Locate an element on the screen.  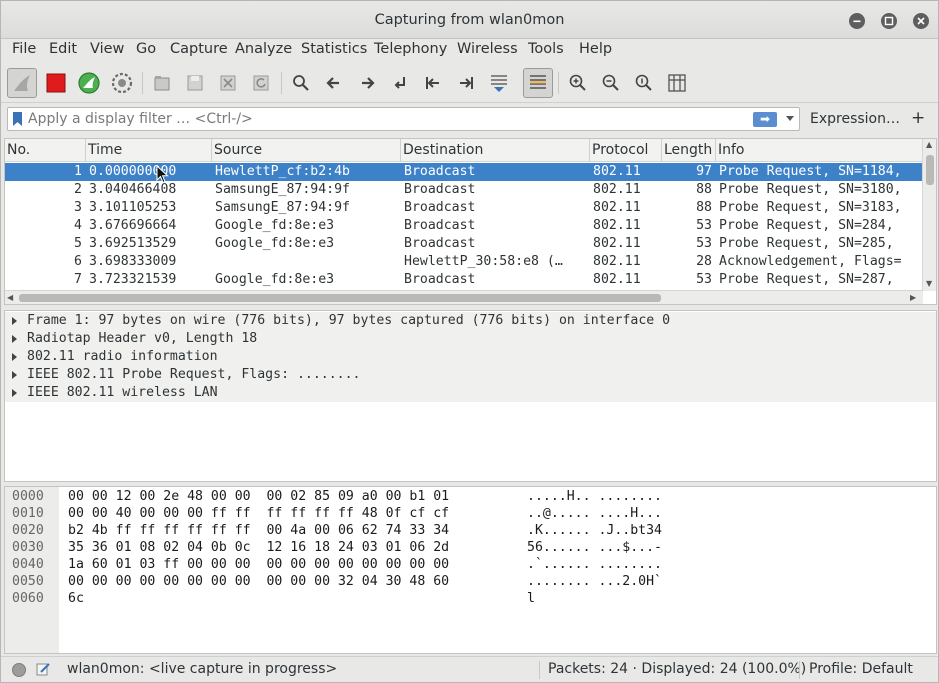
reload-file-icon is located at coordinates (261, 83).